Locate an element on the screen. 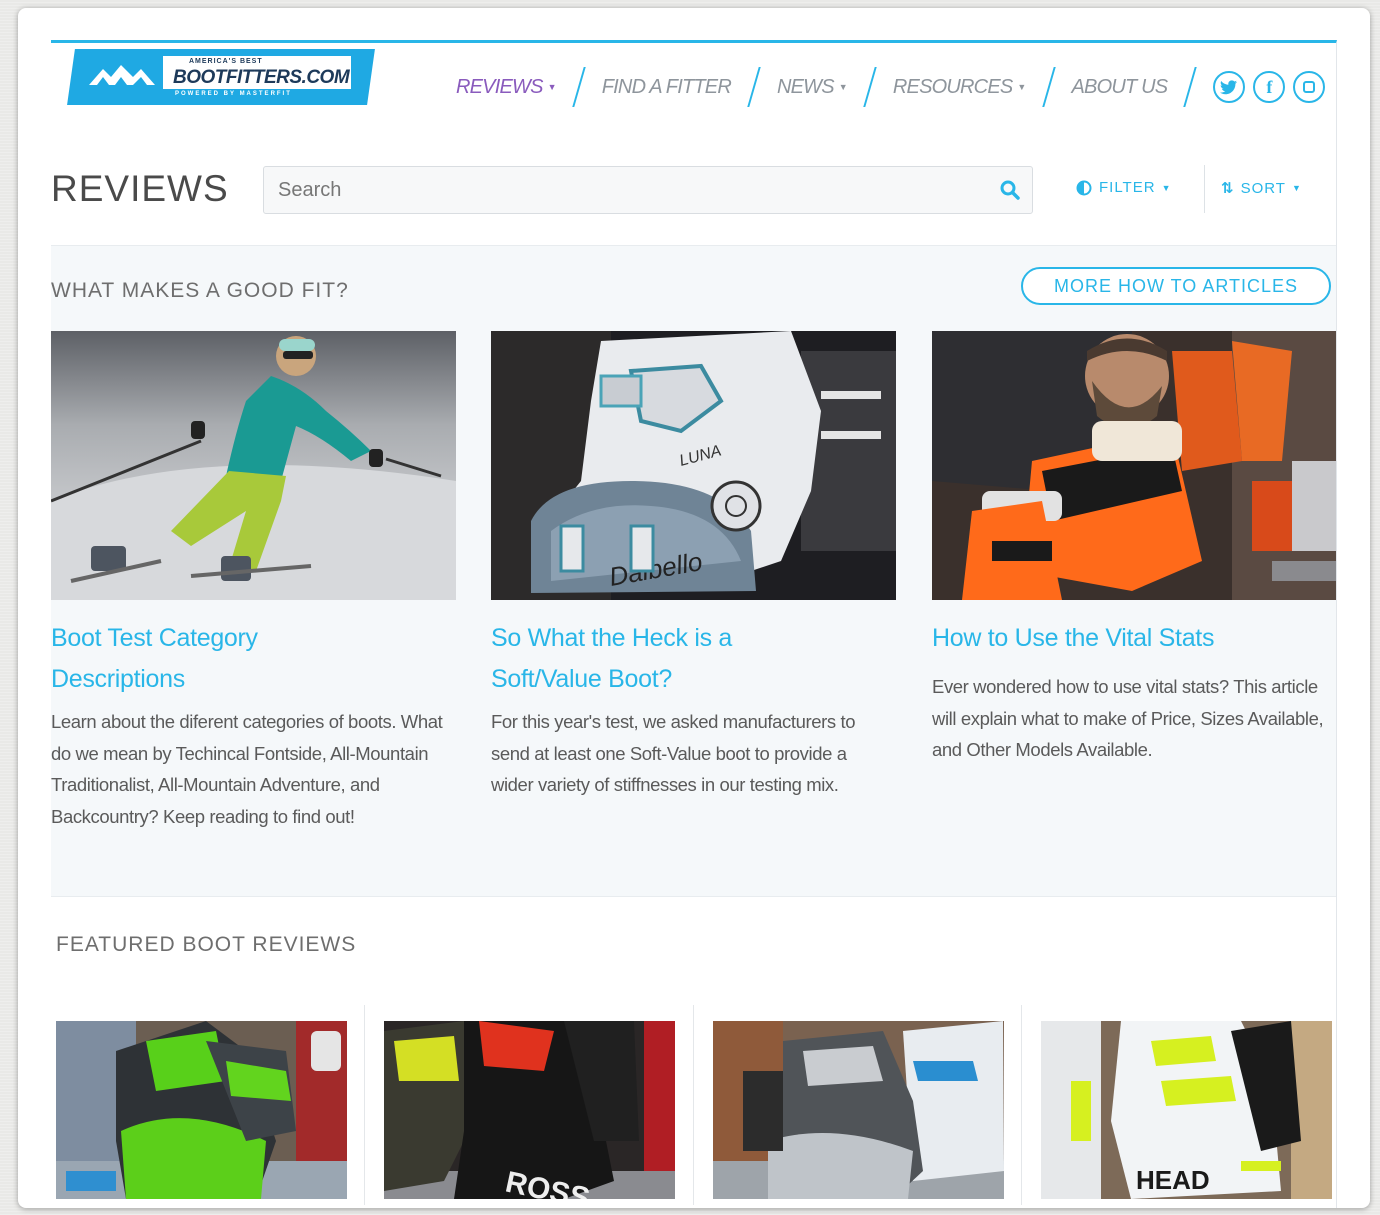 This screenshot has width=1380, height=1215. nav-item-reviews: REVIEWS ▼ is located at coordinates (506, 87).